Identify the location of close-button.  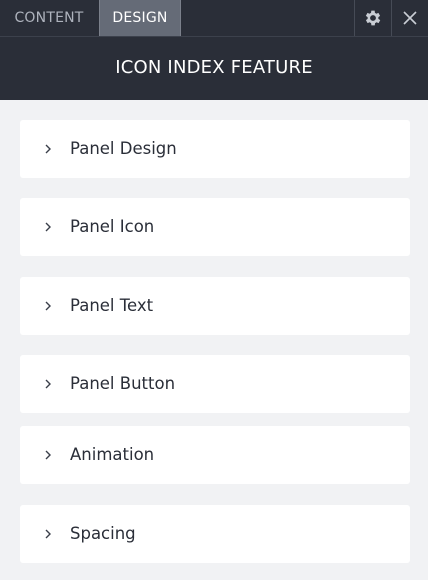
(409, 18).